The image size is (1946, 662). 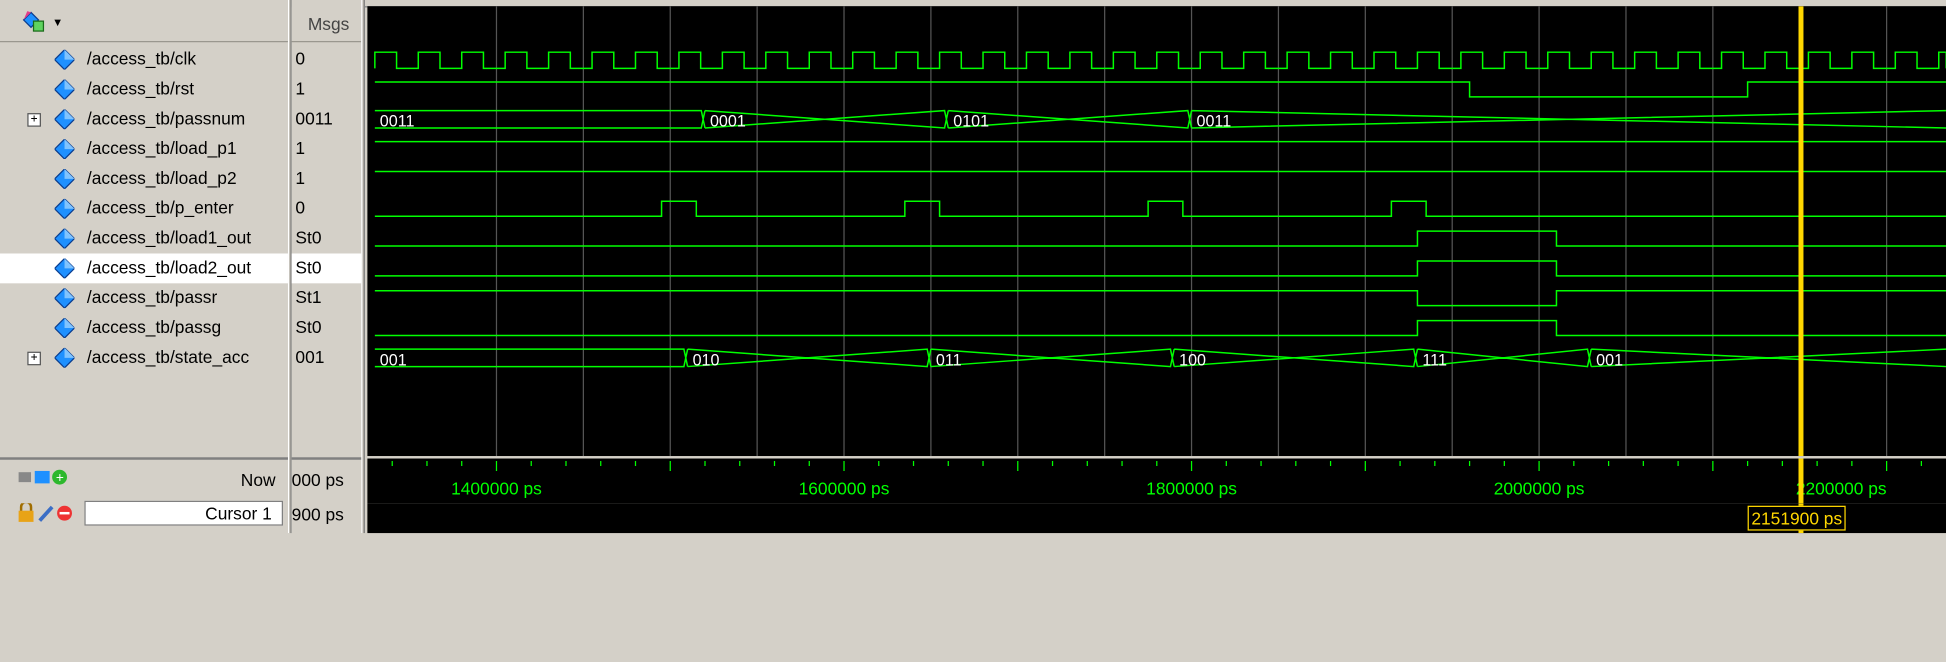 I want to click on ruler-label: 1600000 ps, so click(x=844, y=489).